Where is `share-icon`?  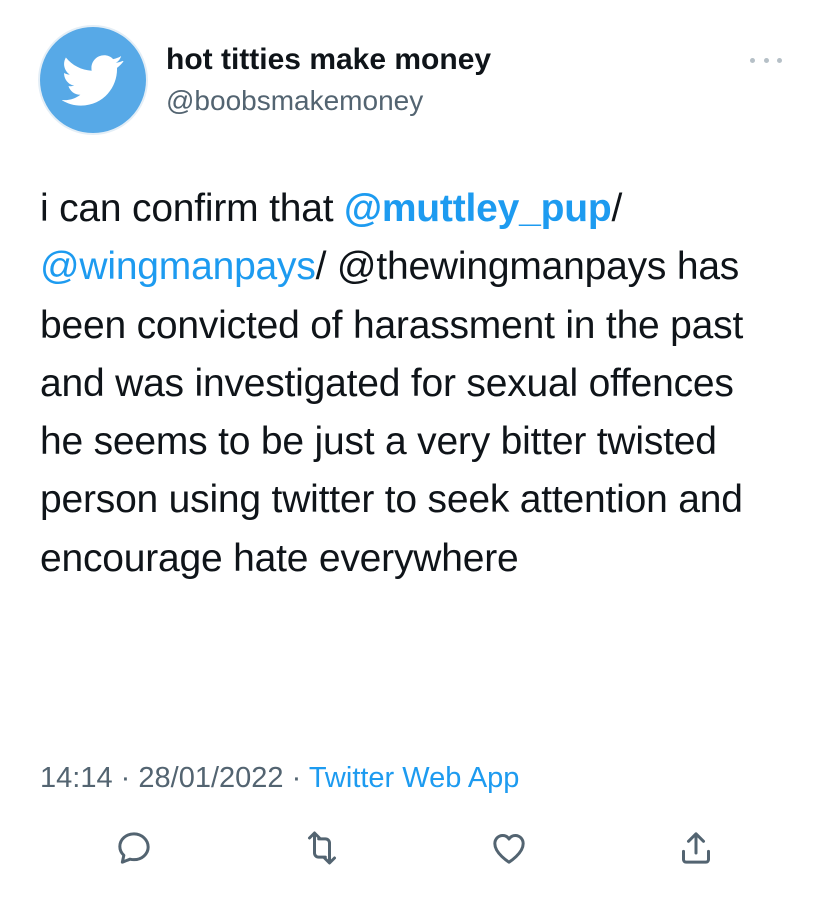 share-icon is located at coordinates (696, 848).